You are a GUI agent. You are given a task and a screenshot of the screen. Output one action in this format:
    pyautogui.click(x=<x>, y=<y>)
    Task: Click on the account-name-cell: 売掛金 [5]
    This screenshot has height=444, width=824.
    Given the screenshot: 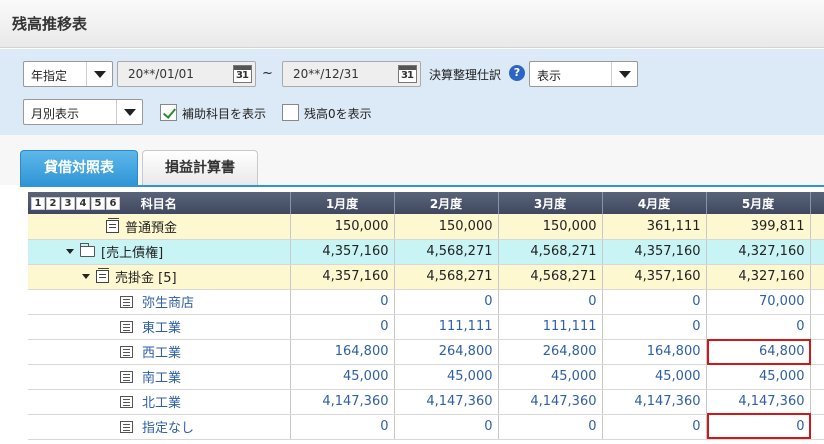 What is the action you would take?
    pyautogui.click(x=159, y=277)
    